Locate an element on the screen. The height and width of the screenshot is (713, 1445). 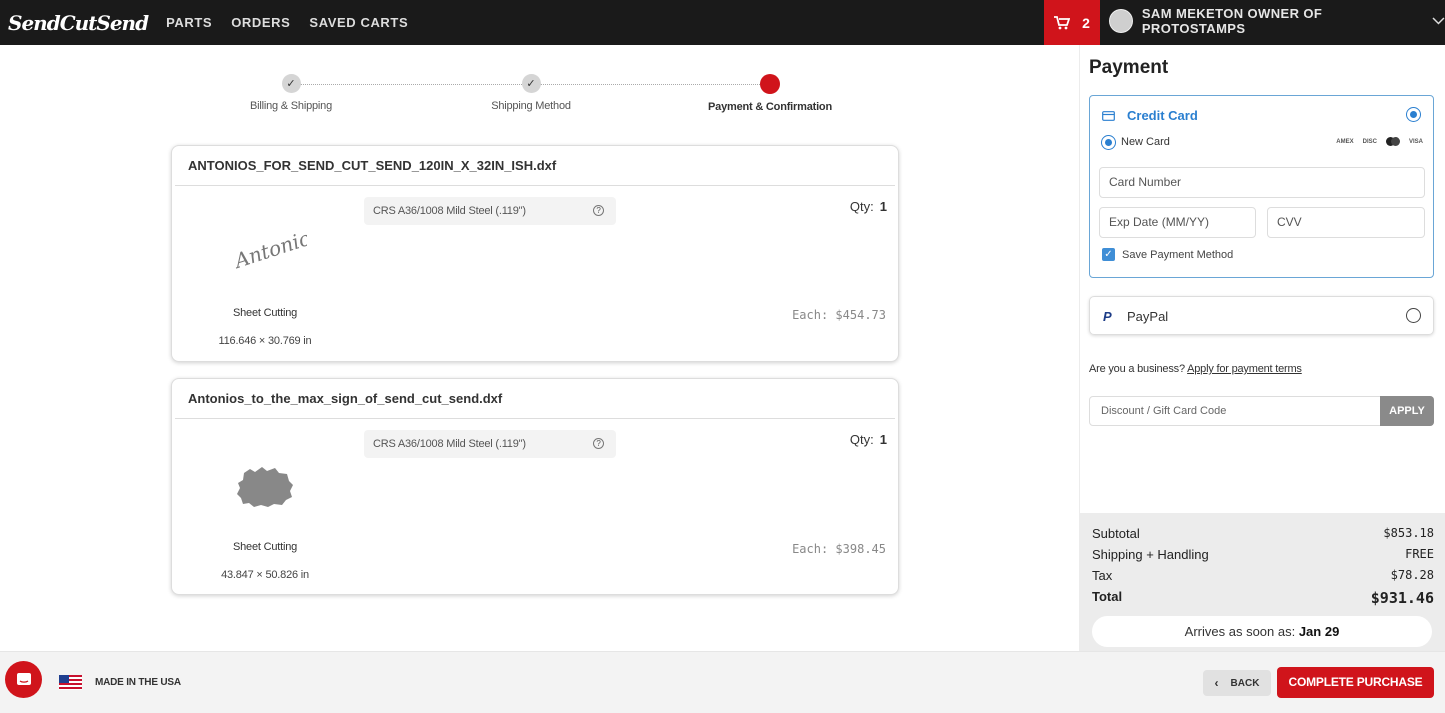
paypal-option: P PayPal is located at coordinates (1261, 315).